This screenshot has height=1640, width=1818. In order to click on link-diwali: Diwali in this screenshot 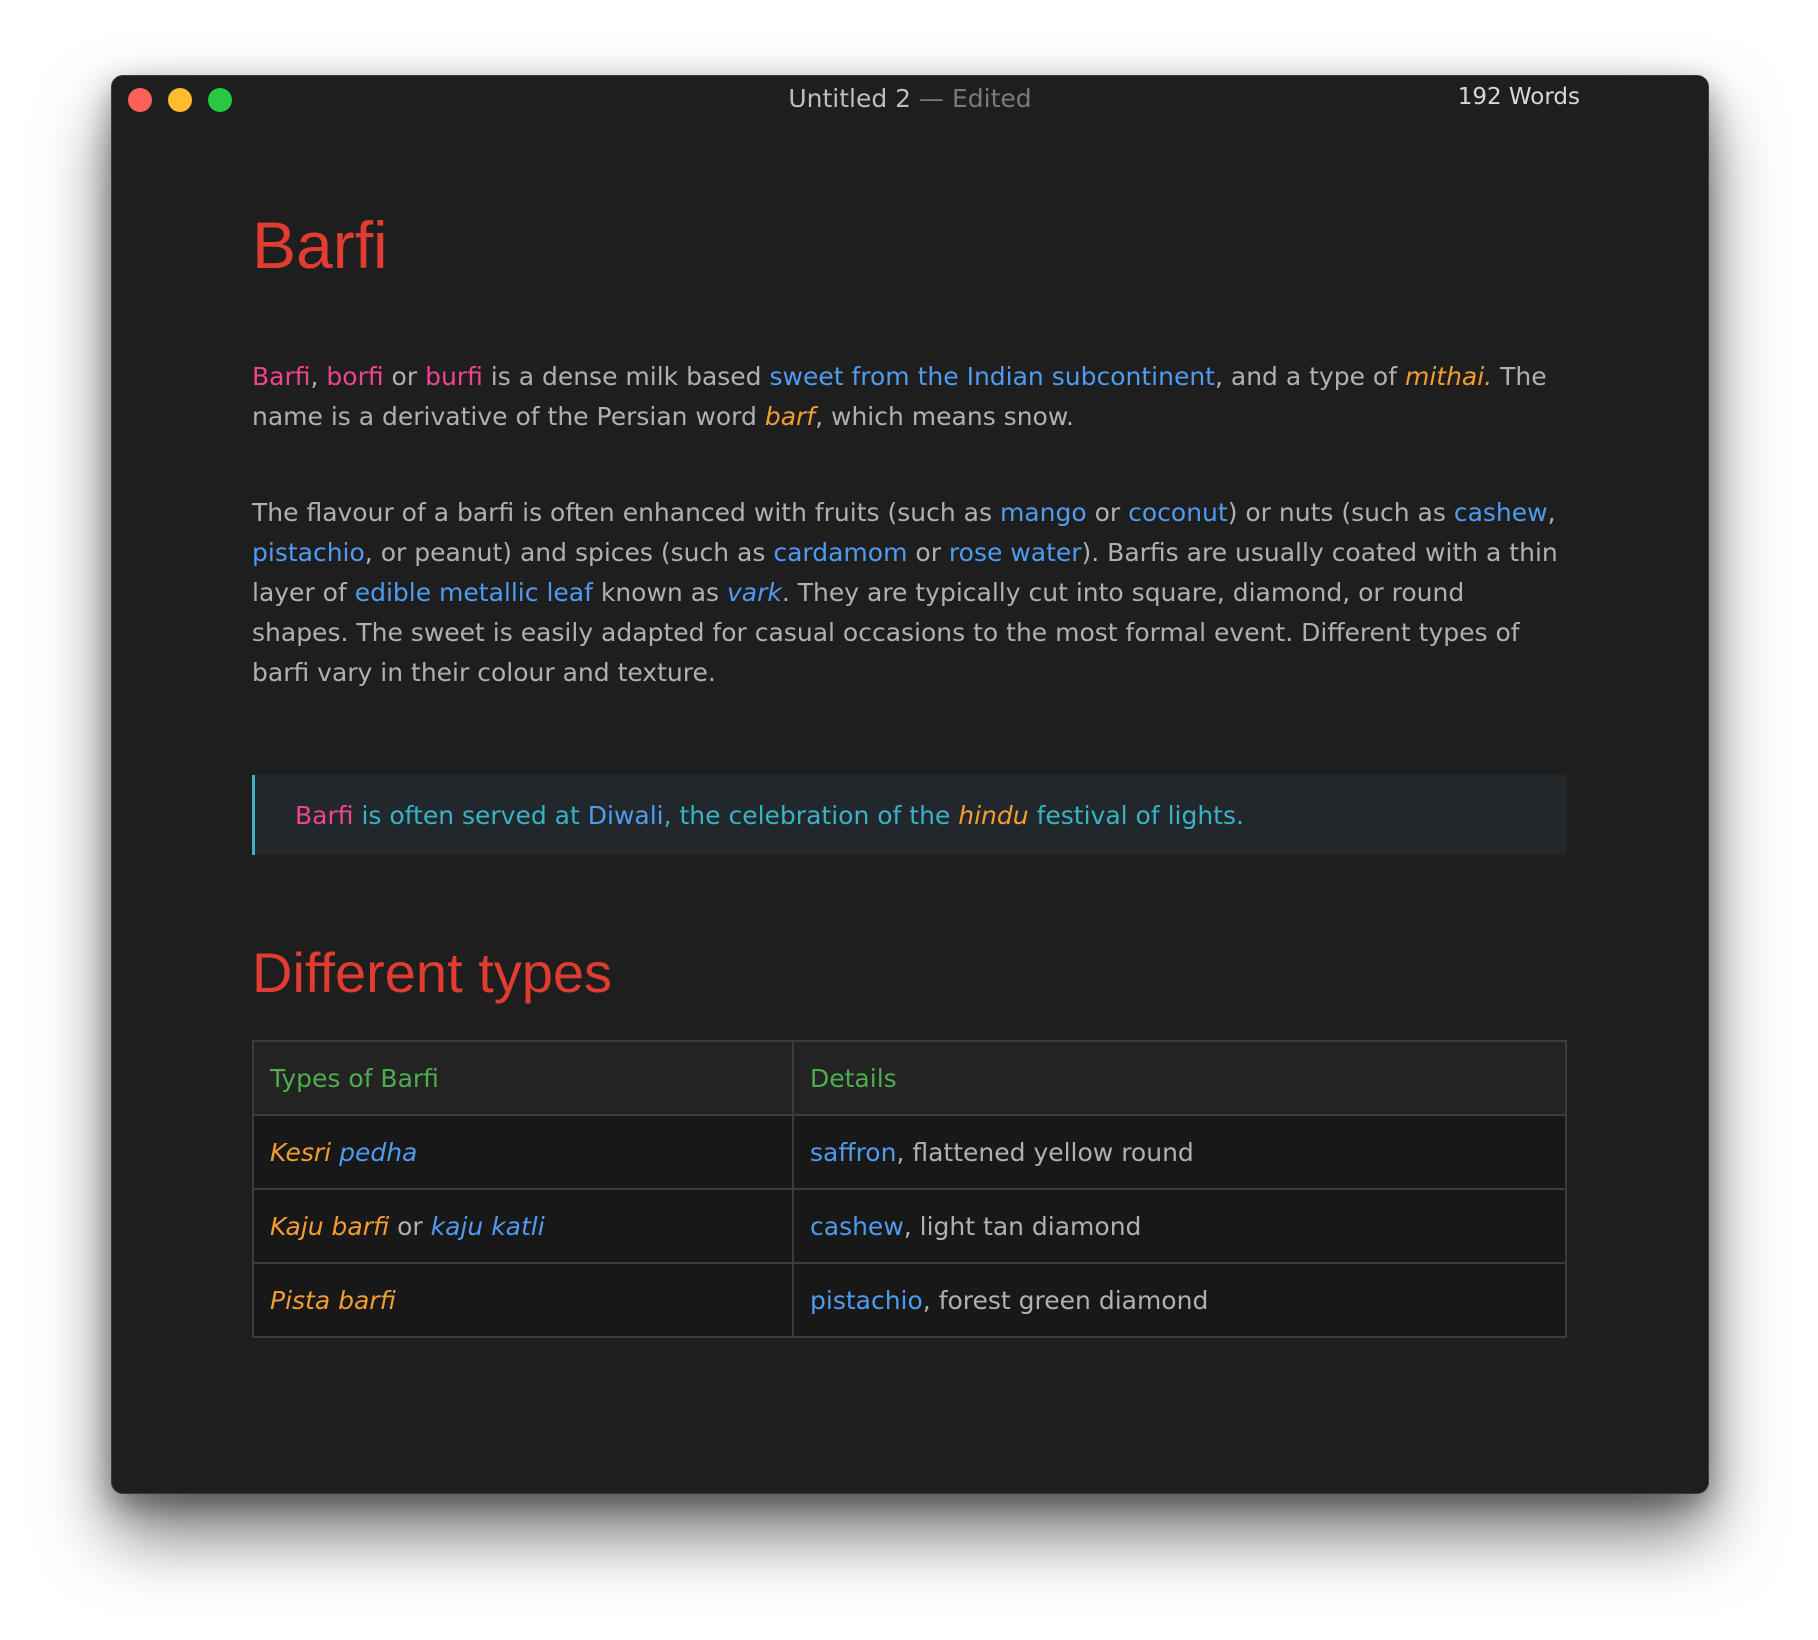, I will do `click(626, 815)`.